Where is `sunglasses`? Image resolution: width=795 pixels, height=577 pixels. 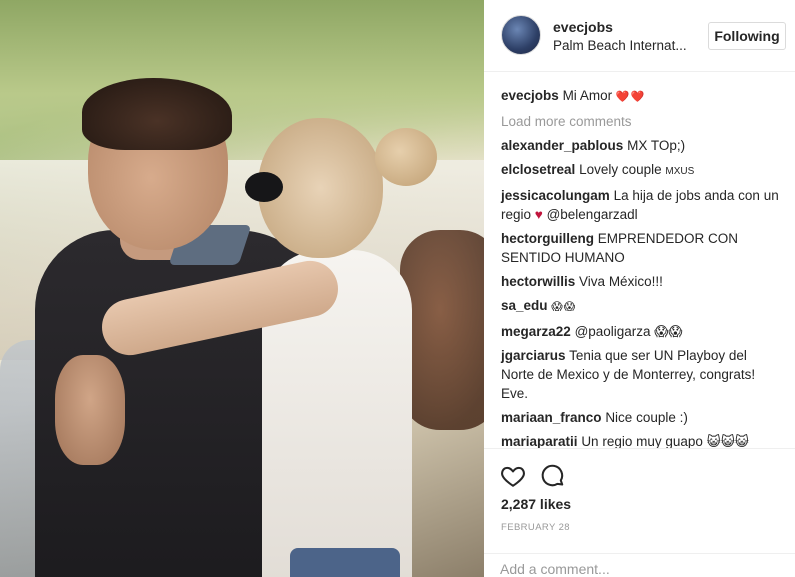
sunglasses is located at coordinates (264, 187).